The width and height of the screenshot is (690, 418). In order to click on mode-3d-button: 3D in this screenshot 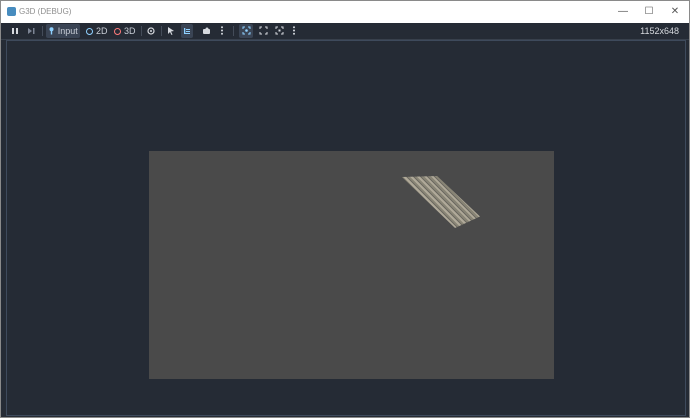, I will do `click(125, 31)`.